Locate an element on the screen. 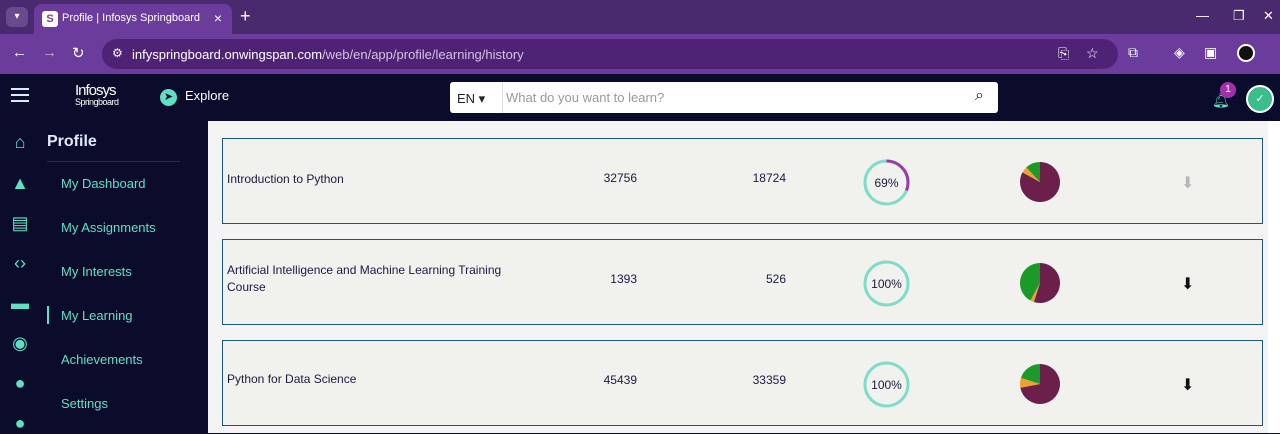  course-value-1: 45439 is located at coordinates (620, 380).